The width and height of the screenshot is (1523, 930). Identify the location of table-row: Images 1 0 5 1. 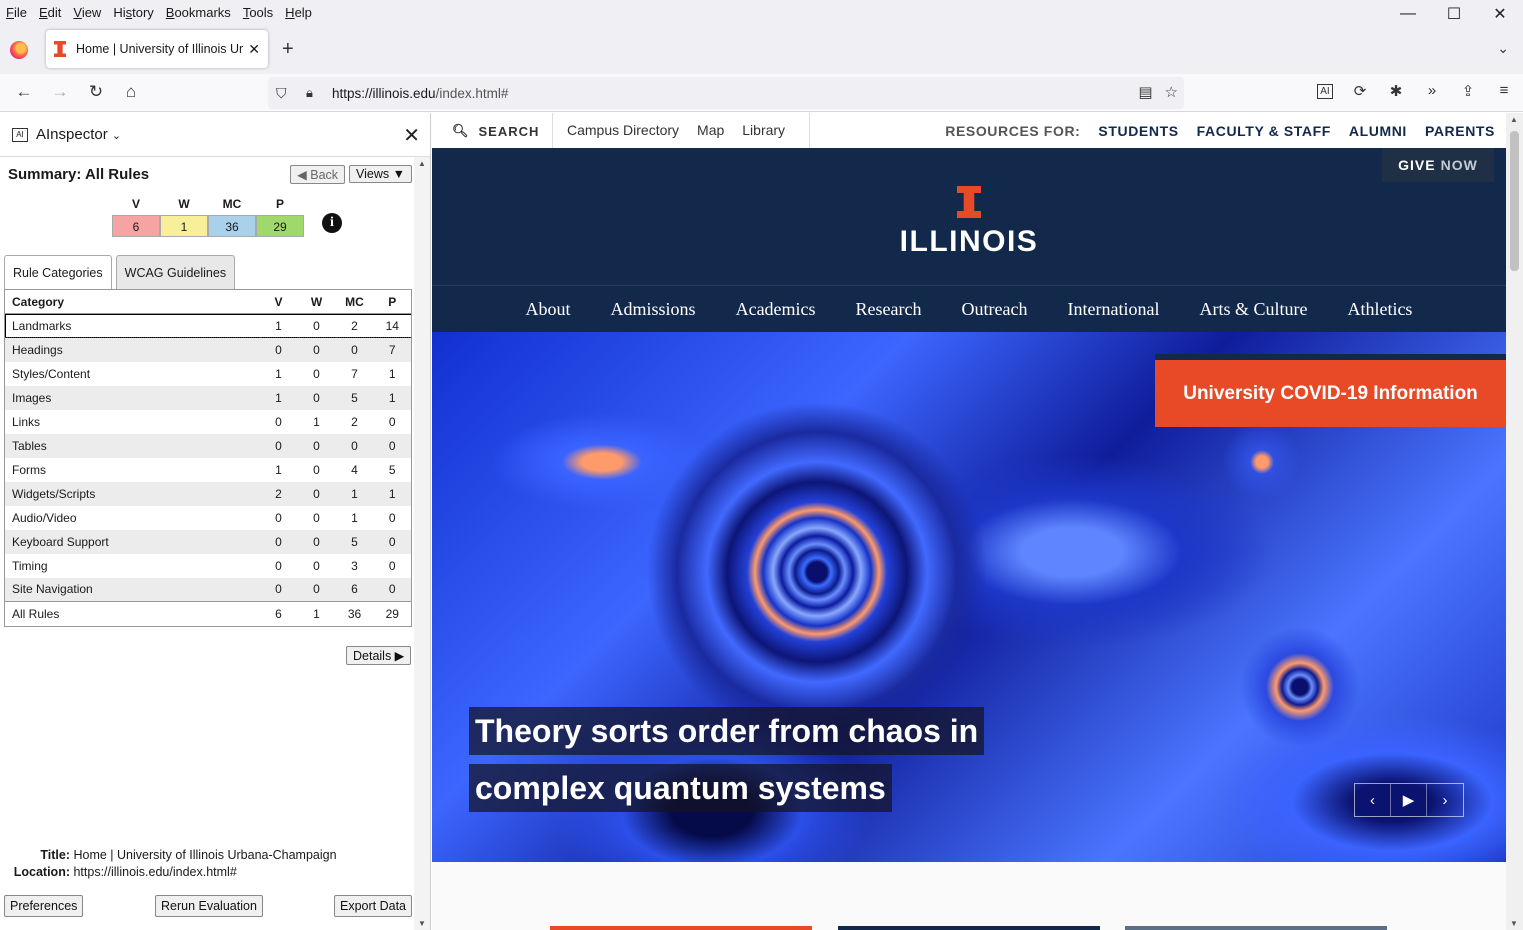
(208, 397).